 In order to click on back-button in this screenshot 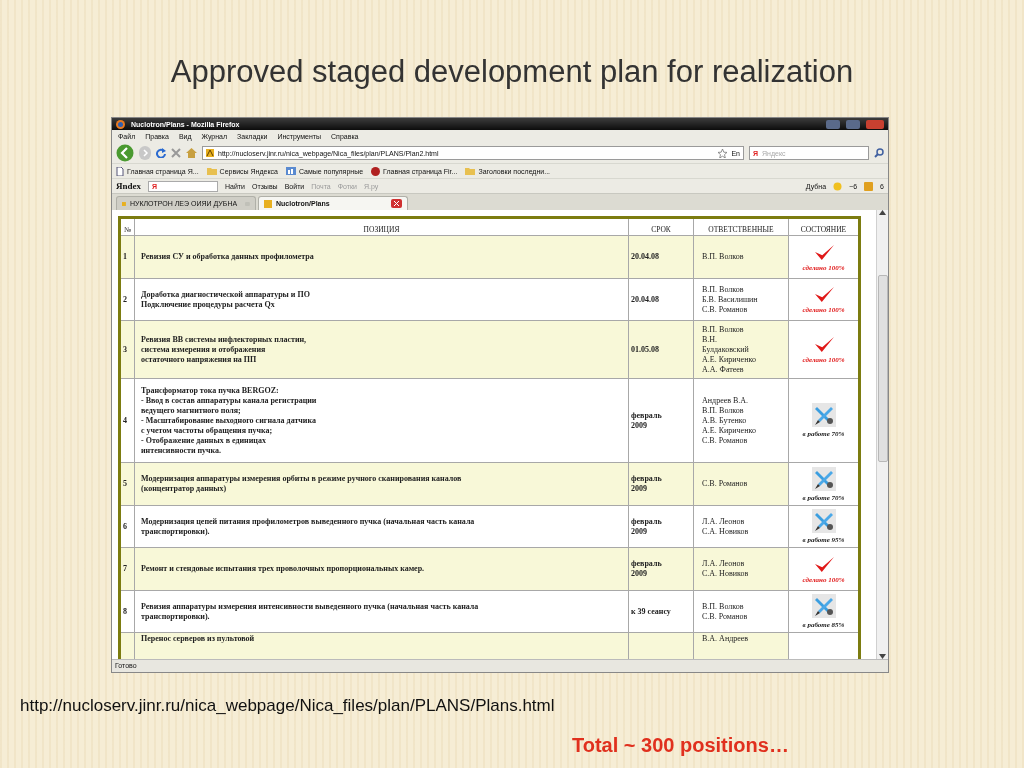, I will do `click(125, 153)`.